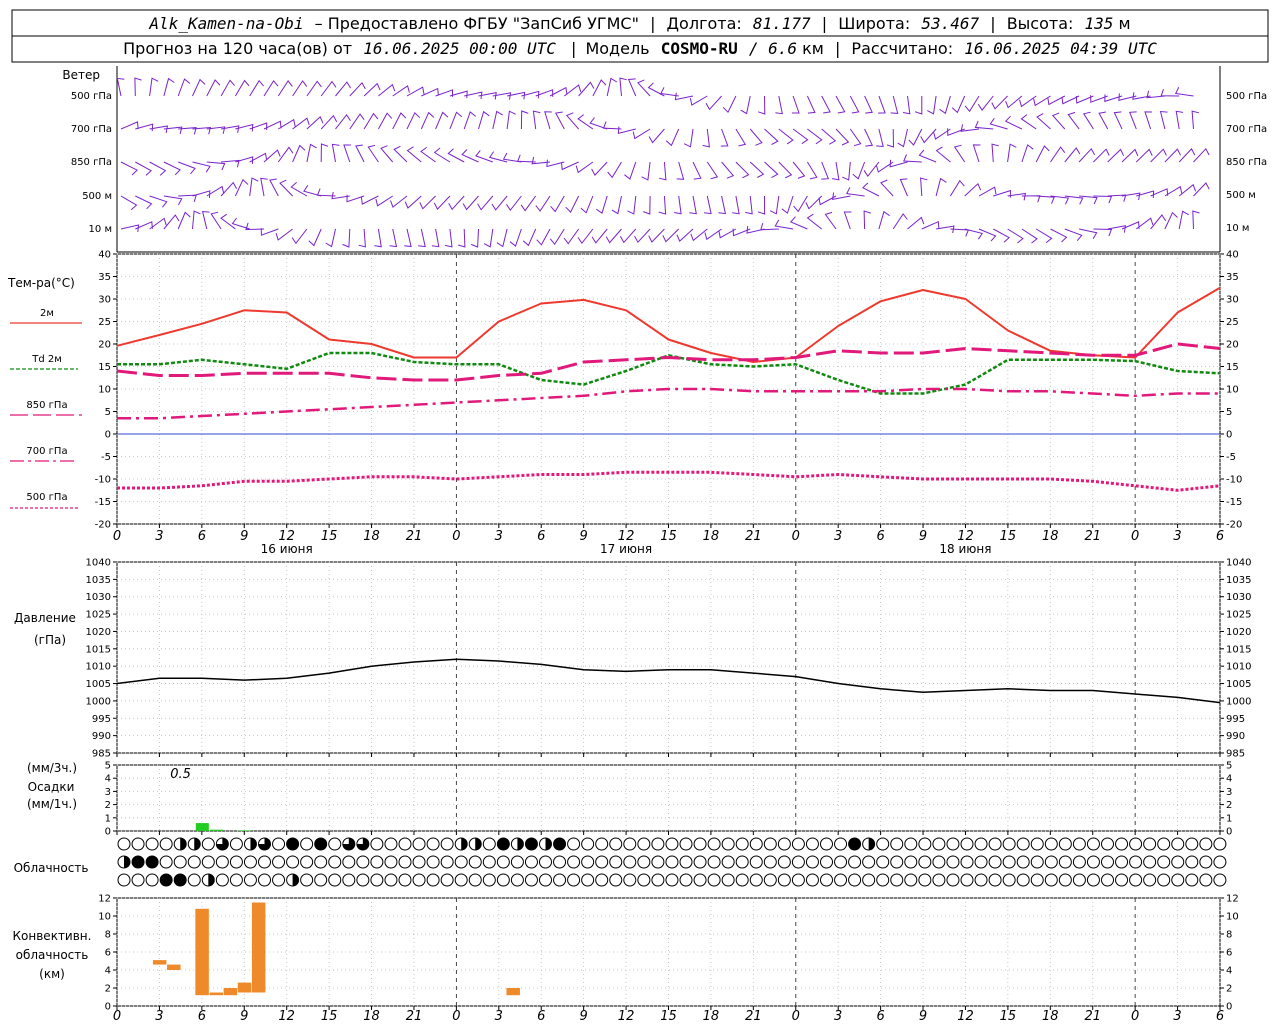  Describe the element at coordinates (216, 830) in the screenshot. I see `precip-bar` at that location.